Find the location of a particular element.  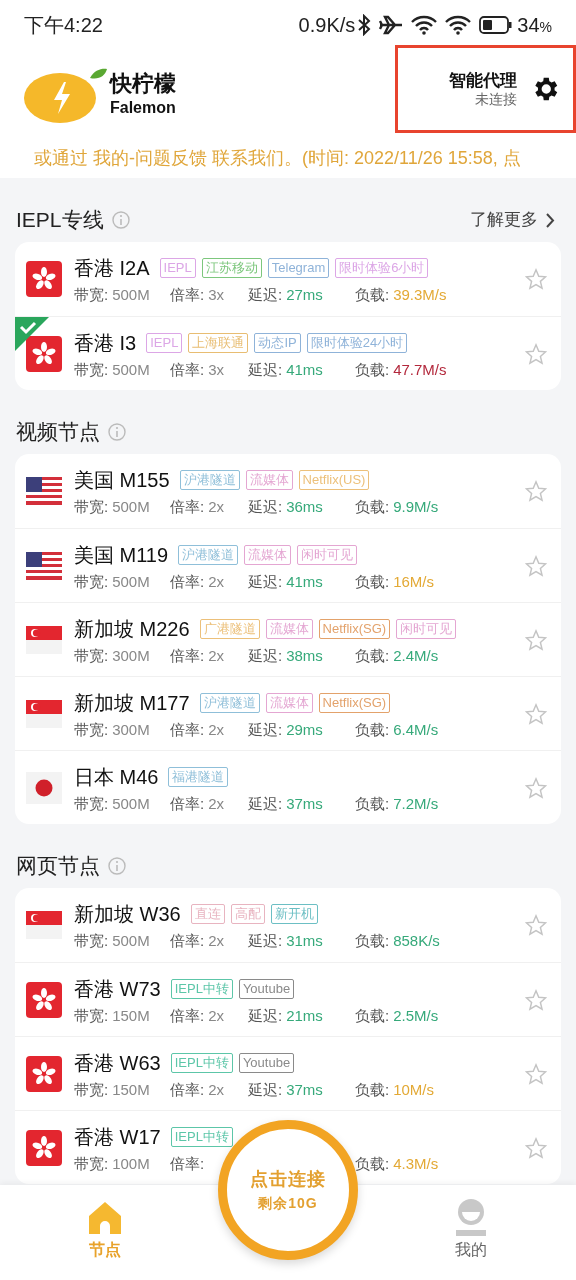

node-row: 香港 W63 IEPL中转 Youtube 带宽: 150M 倍率: 2x 延迟: 37ms 负载: 10M/s is located at coordinates (288, 1073).